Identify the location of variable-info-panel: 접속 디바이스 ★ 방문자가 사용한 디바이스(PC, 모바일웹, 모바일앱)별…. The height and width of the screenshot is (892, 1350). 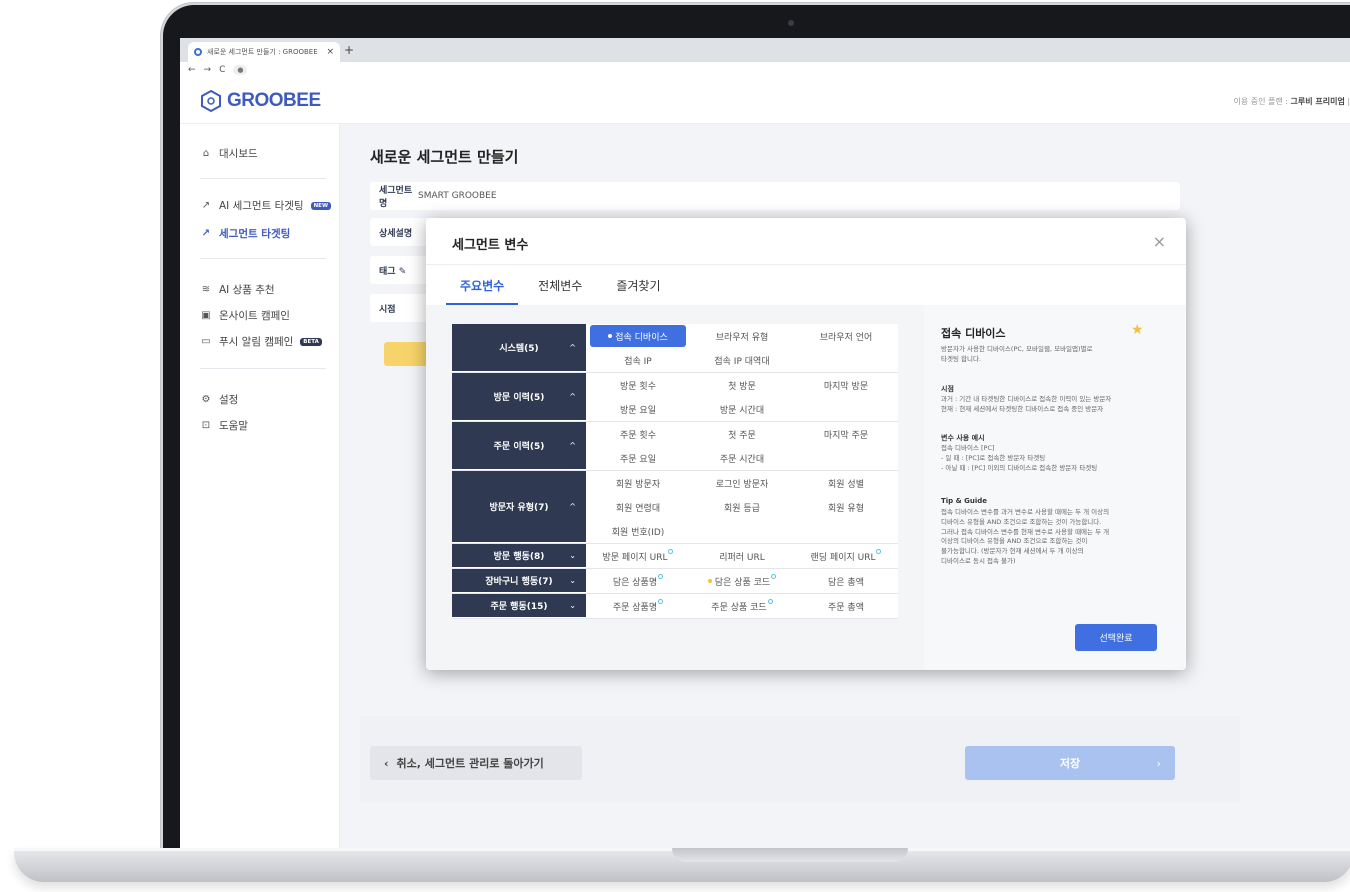
(1055, 487).